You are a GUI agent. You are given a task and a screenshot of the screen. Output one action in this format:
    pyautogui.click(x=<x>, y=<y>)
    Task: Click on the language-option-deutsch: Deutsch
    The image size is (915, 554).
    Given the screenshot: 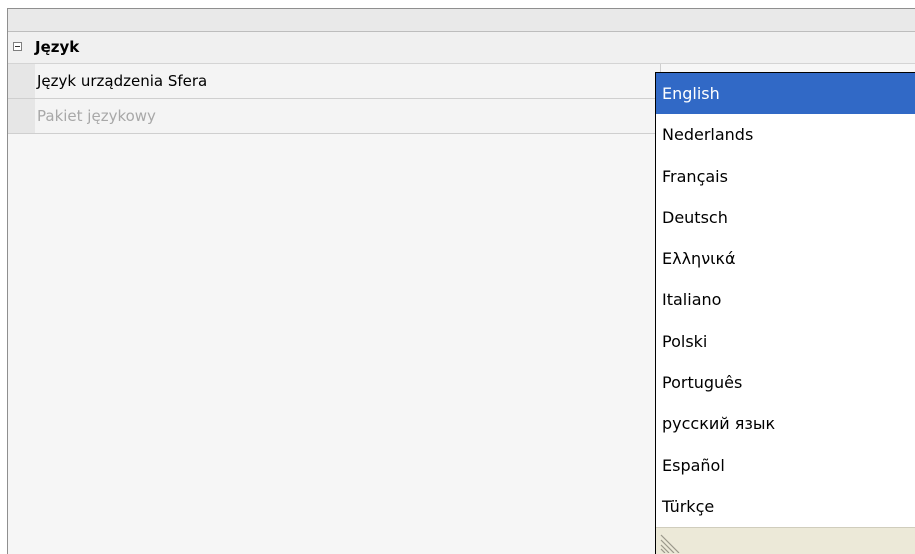 What is the action you would take?
    pyautogui.click(x=785, y=217)
    